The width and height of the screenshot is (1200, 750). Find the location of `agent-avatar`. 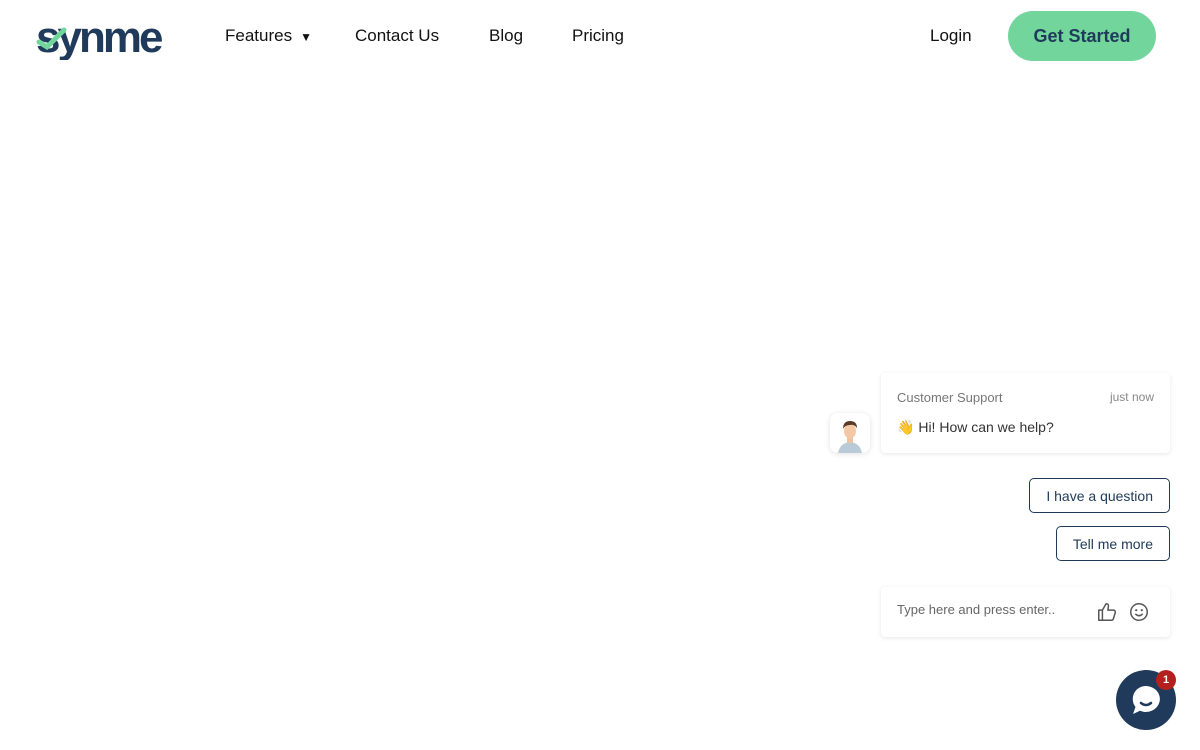

agent-avatar is located at coordinates (850, 433).